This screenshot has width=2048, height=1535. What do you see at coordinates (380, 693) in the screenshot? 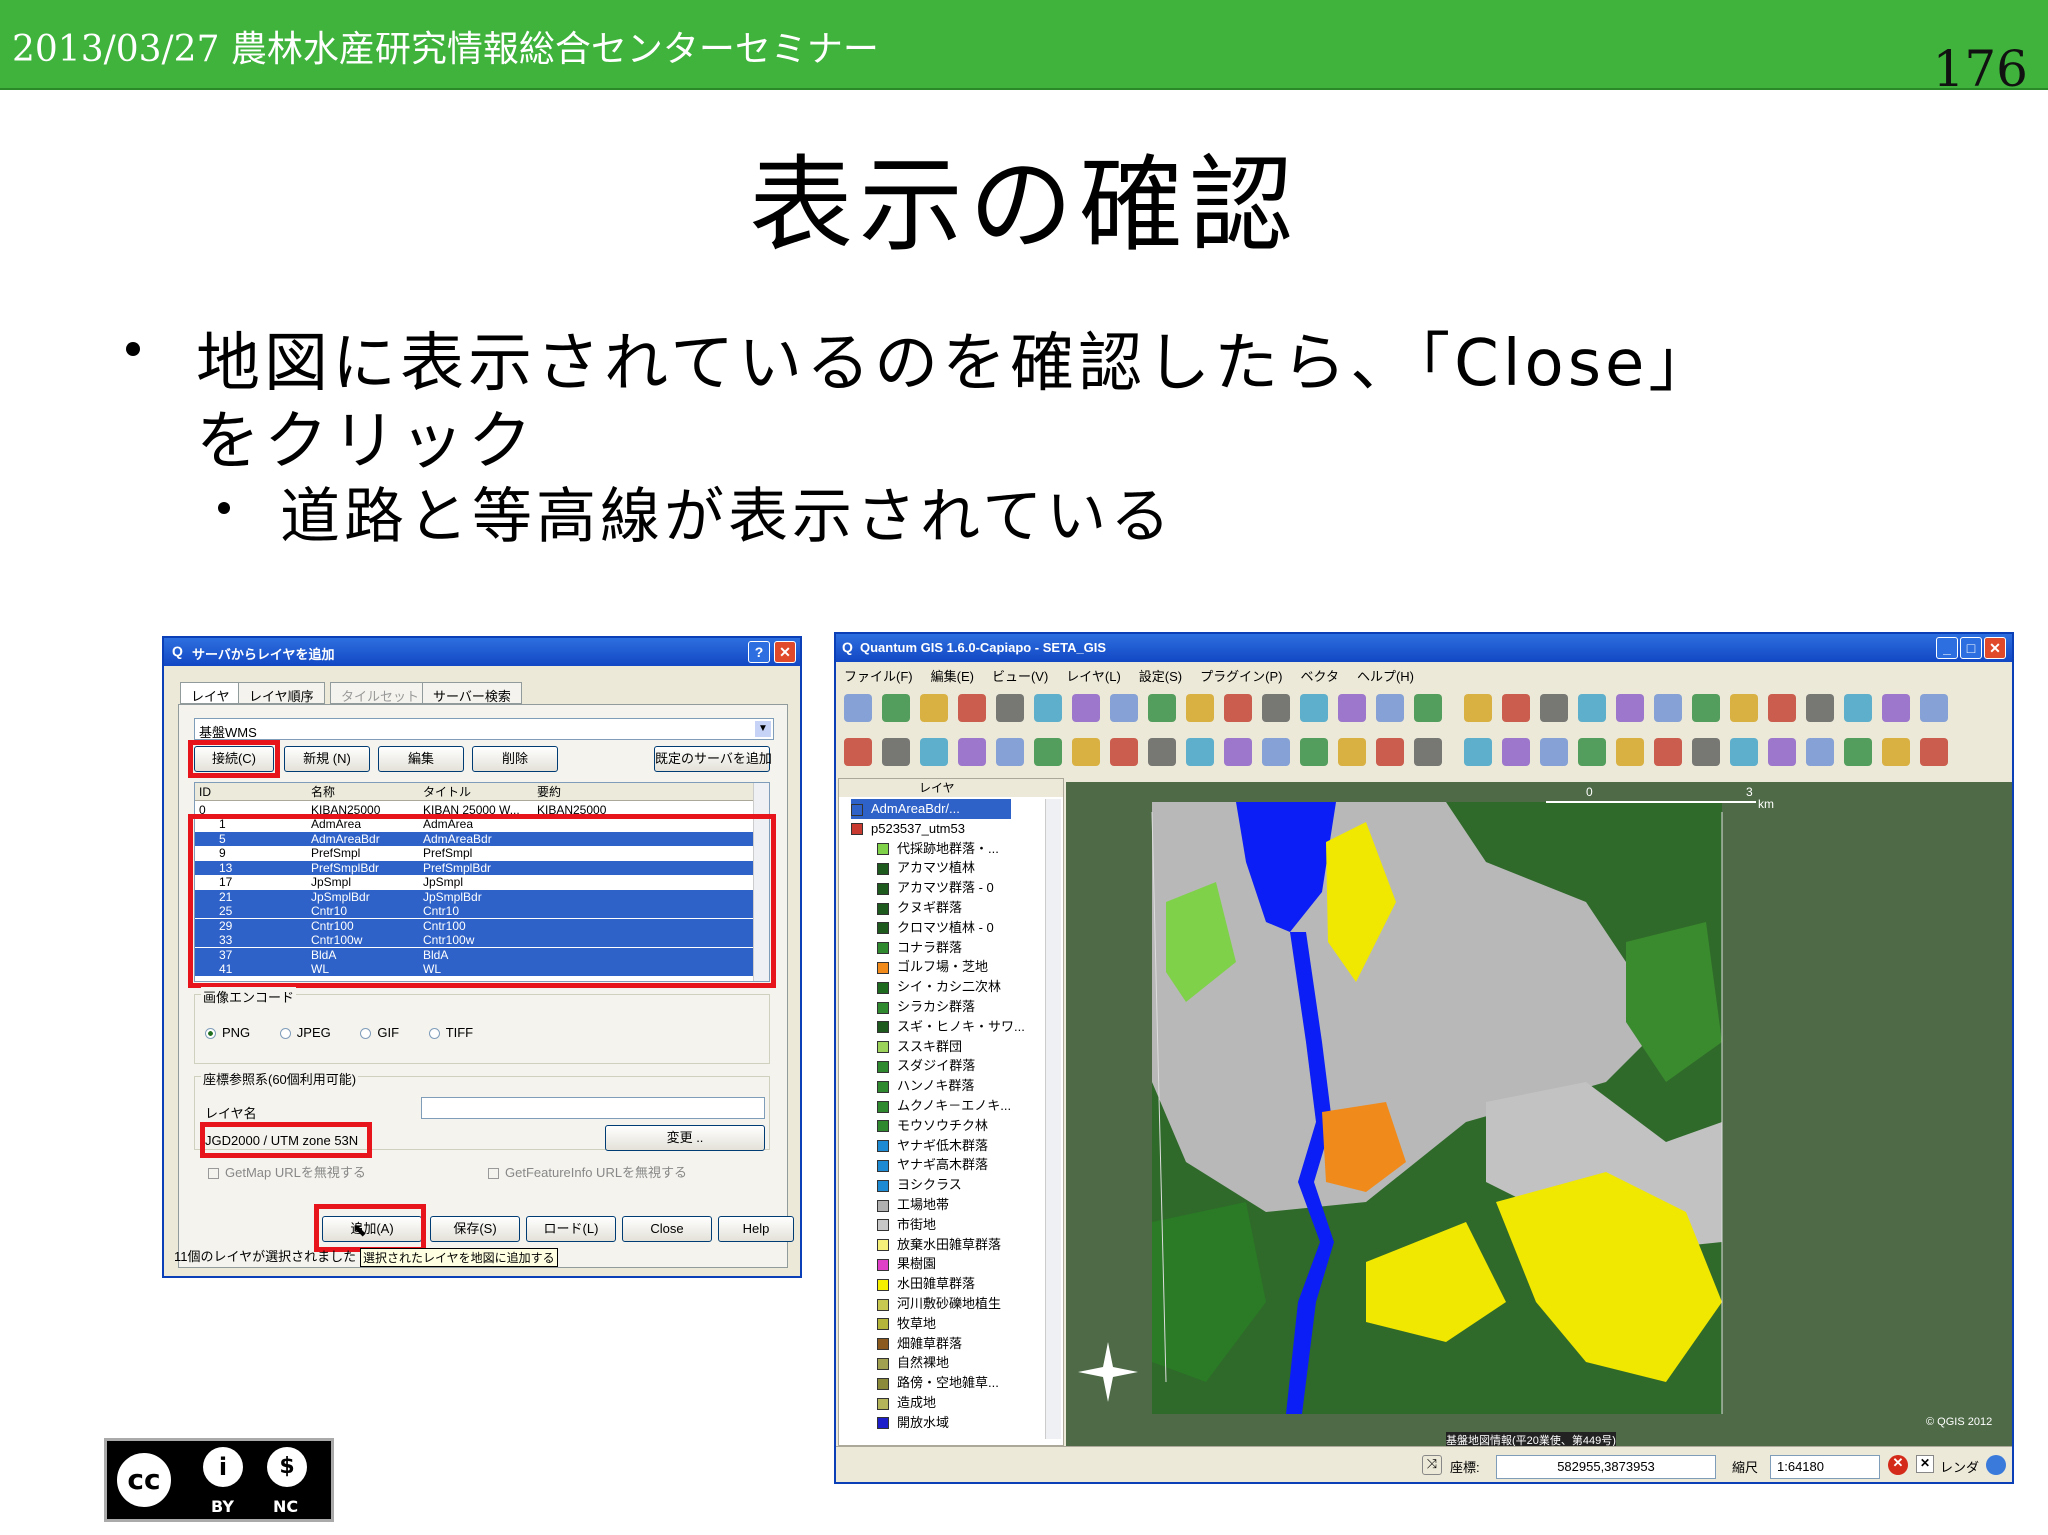
I see `tab-tilesets: タイルセット` at bounding box center [380, 693].